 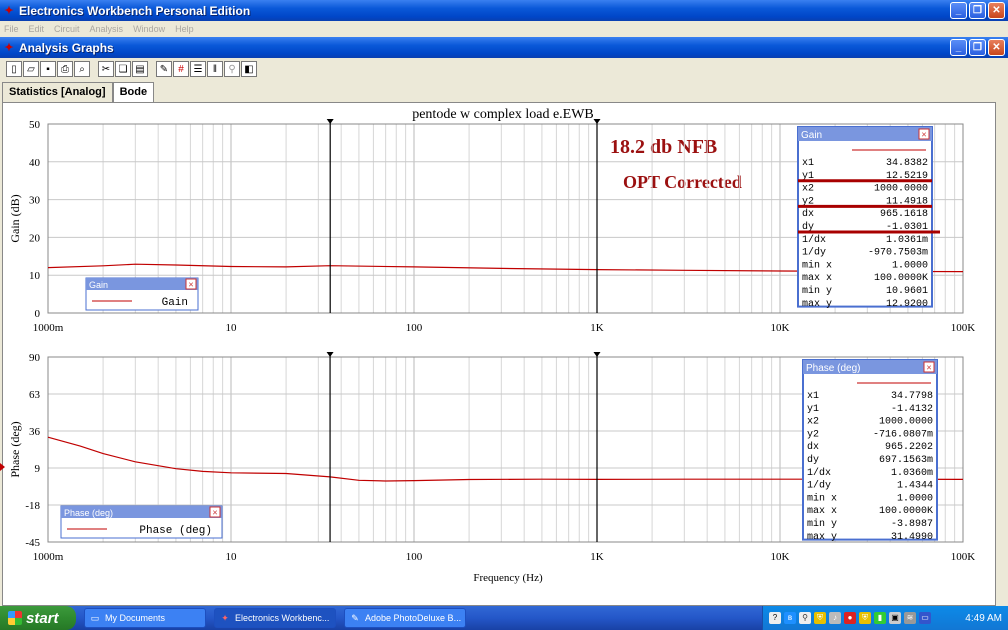 I want to click on task-label: My Documents, so click(x=135, y=618).